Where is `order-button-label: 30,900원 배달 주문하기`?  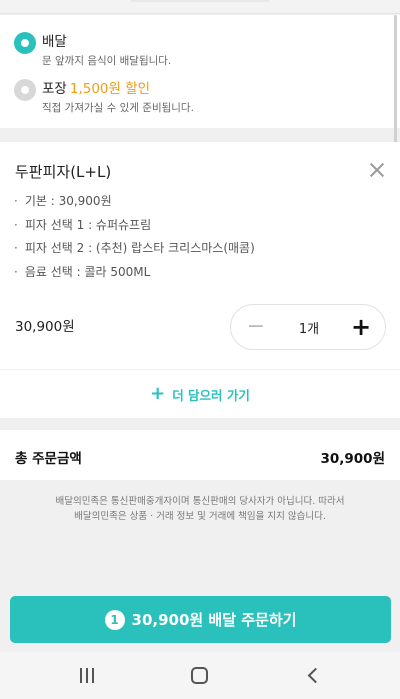
order-button-label: 30,900원 배달 주문하기 is located at coordinates (214, 620).